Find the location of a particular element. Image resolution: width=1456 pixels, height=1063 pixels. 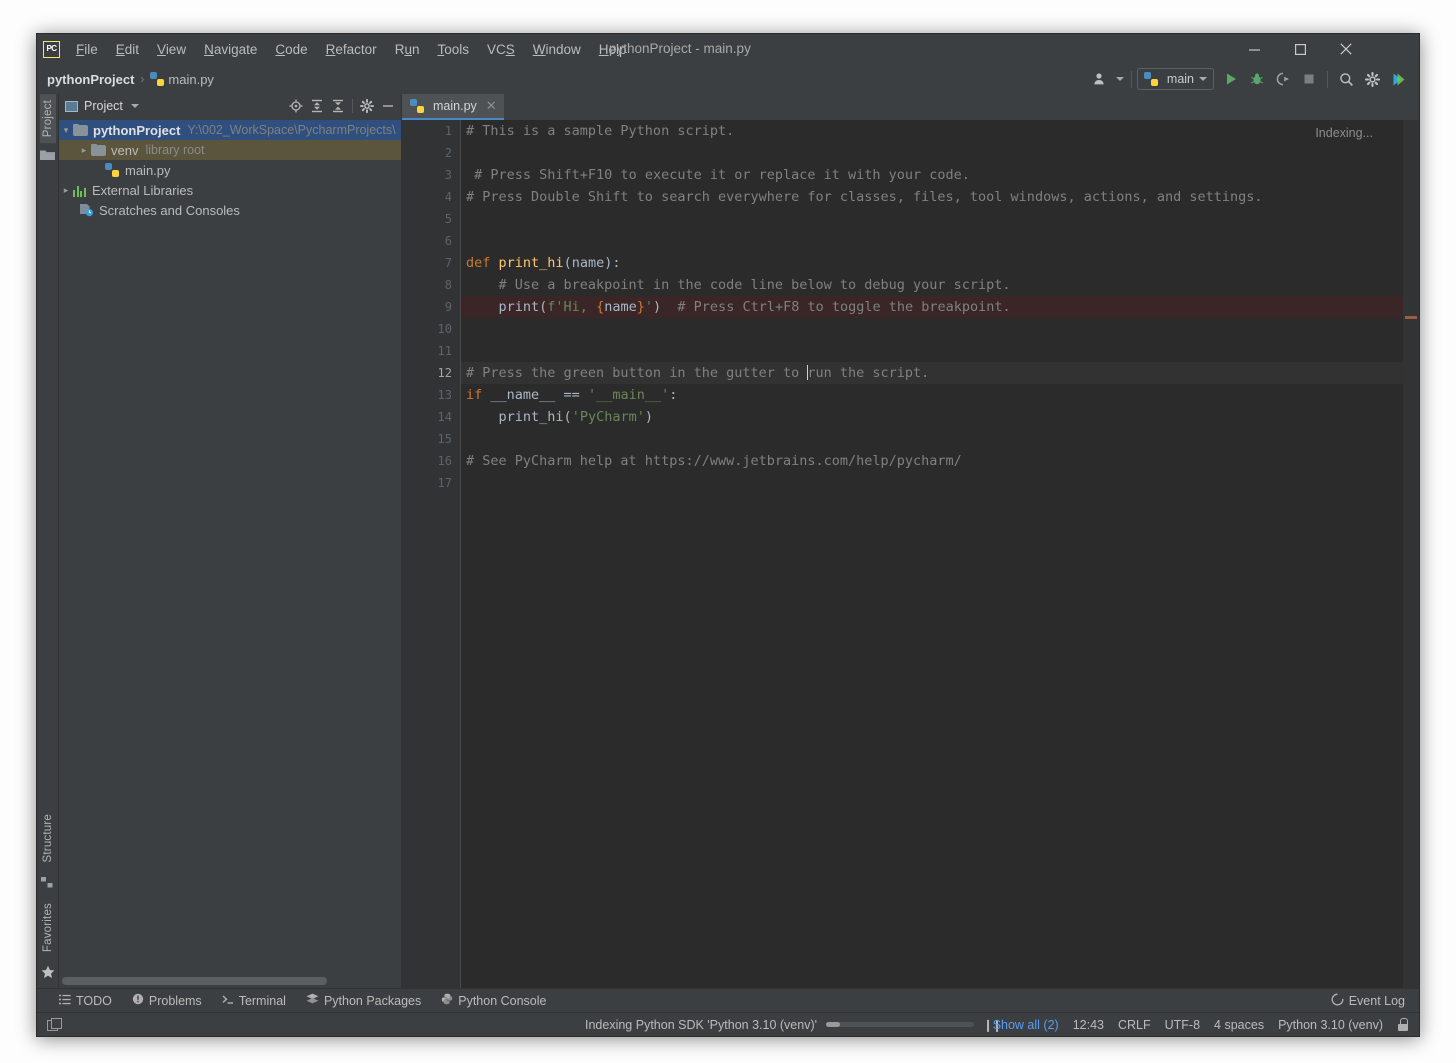

menu-item-file: File is located at coordinates (87, 49).